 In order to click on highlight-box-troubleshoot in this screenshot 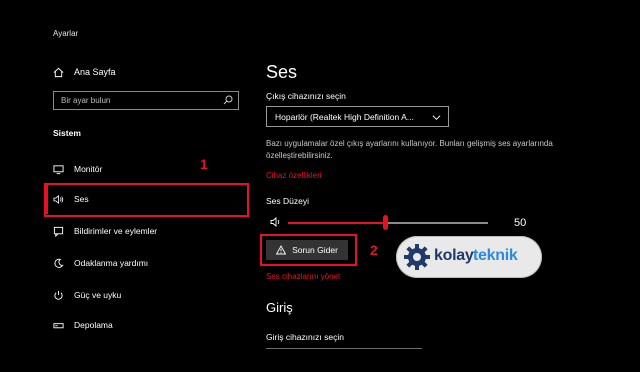, I will do `click(308, 250)`.